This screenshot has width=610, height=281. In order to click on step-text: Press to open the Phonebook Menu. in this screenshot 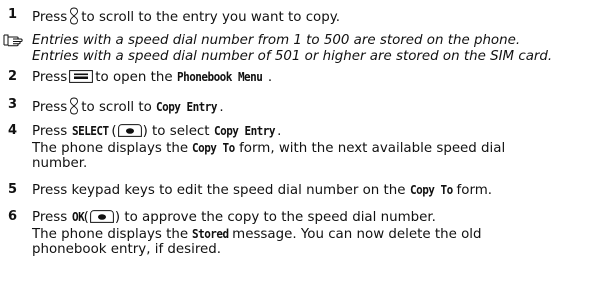, I will do `click(152, 77)`.